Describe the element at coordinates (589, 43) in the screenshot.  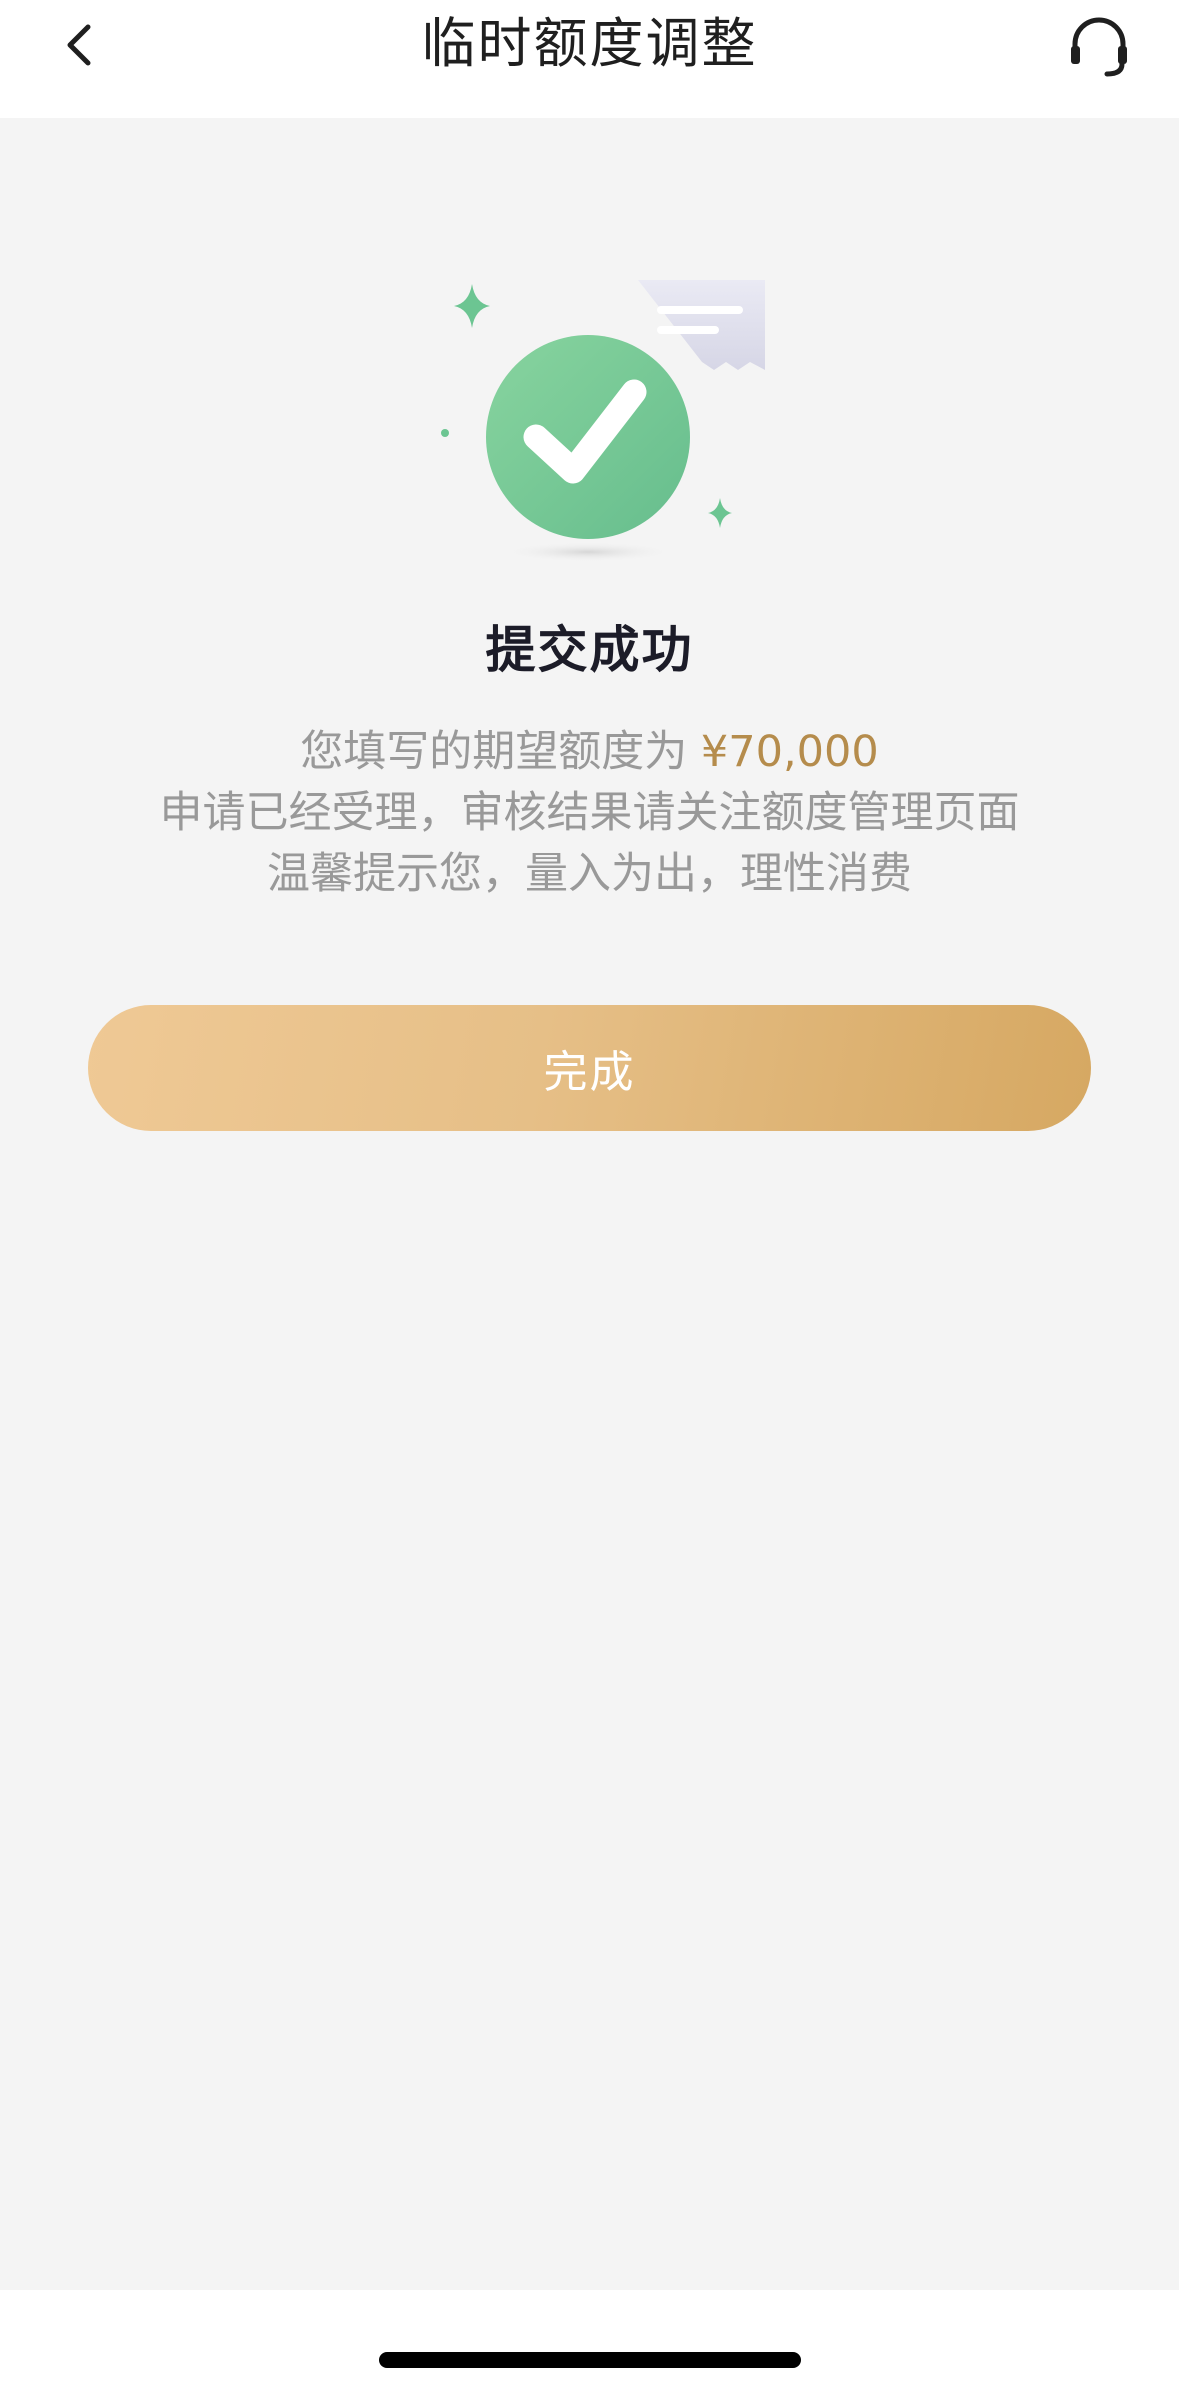
I see `page-title: 临时额度调整` at that location.